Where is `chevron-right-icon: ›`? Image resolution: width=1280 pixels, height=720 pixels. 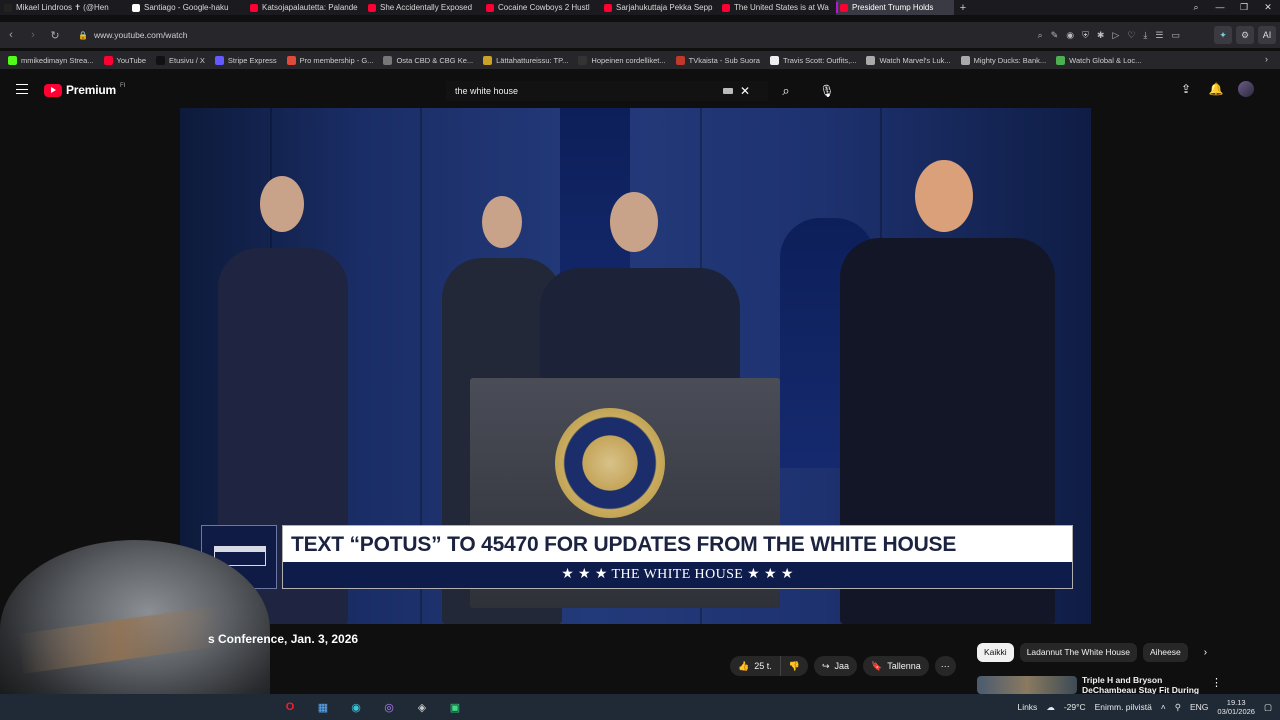
chevron-right-icon: › is located at coordinates (1205, 652).